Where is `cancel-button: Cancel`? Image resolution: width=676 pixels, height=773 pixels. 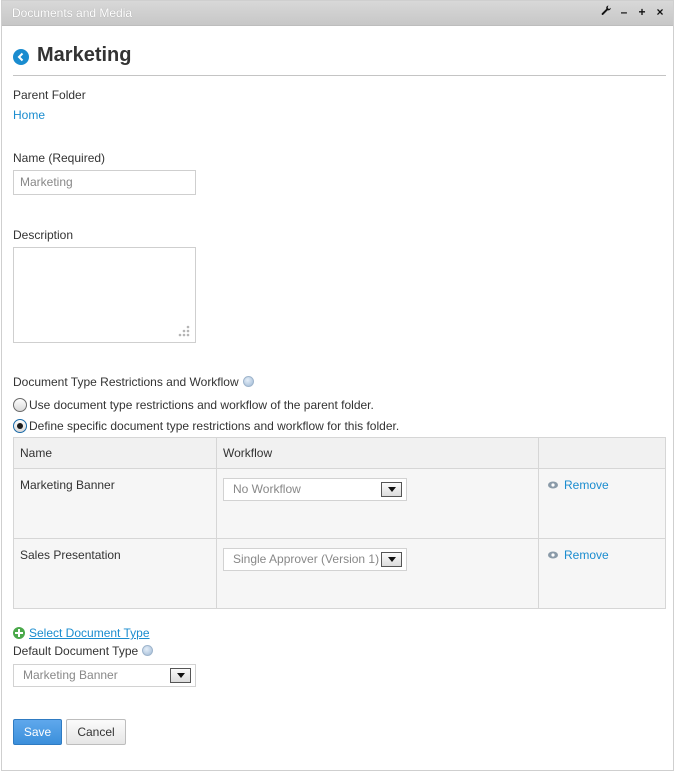 cancel-button: Cancel is located at coordinates (96, 732).